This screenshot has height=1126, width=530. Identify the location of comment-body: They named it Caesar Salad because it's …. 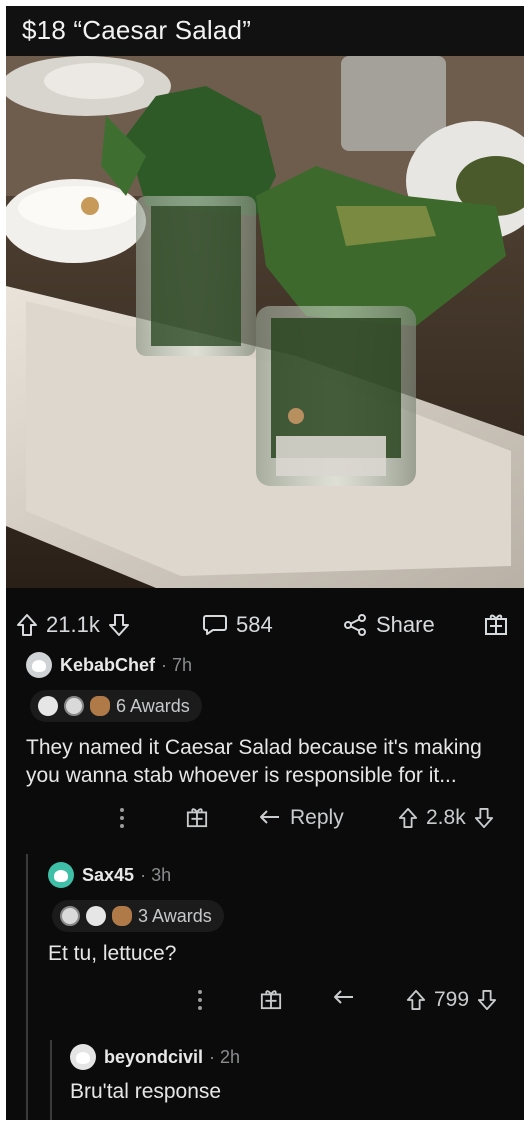
(254, 761).